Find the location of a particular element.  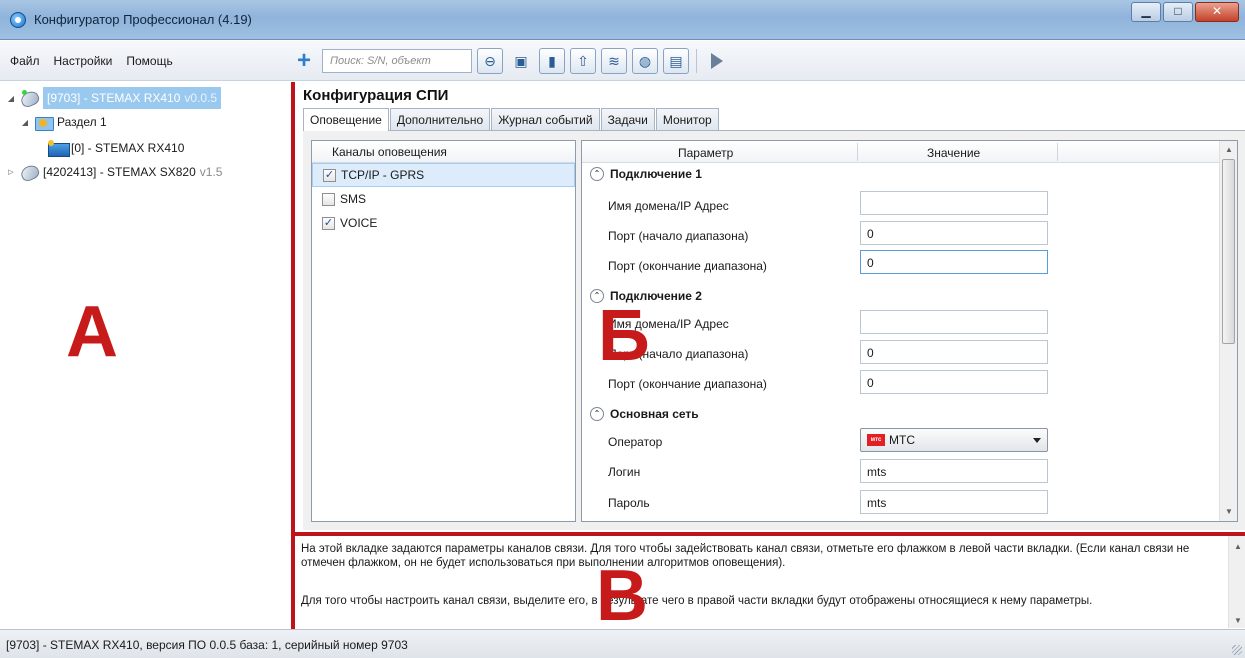

tab-additional: Дополнительно is located at coordinates (440, 119).